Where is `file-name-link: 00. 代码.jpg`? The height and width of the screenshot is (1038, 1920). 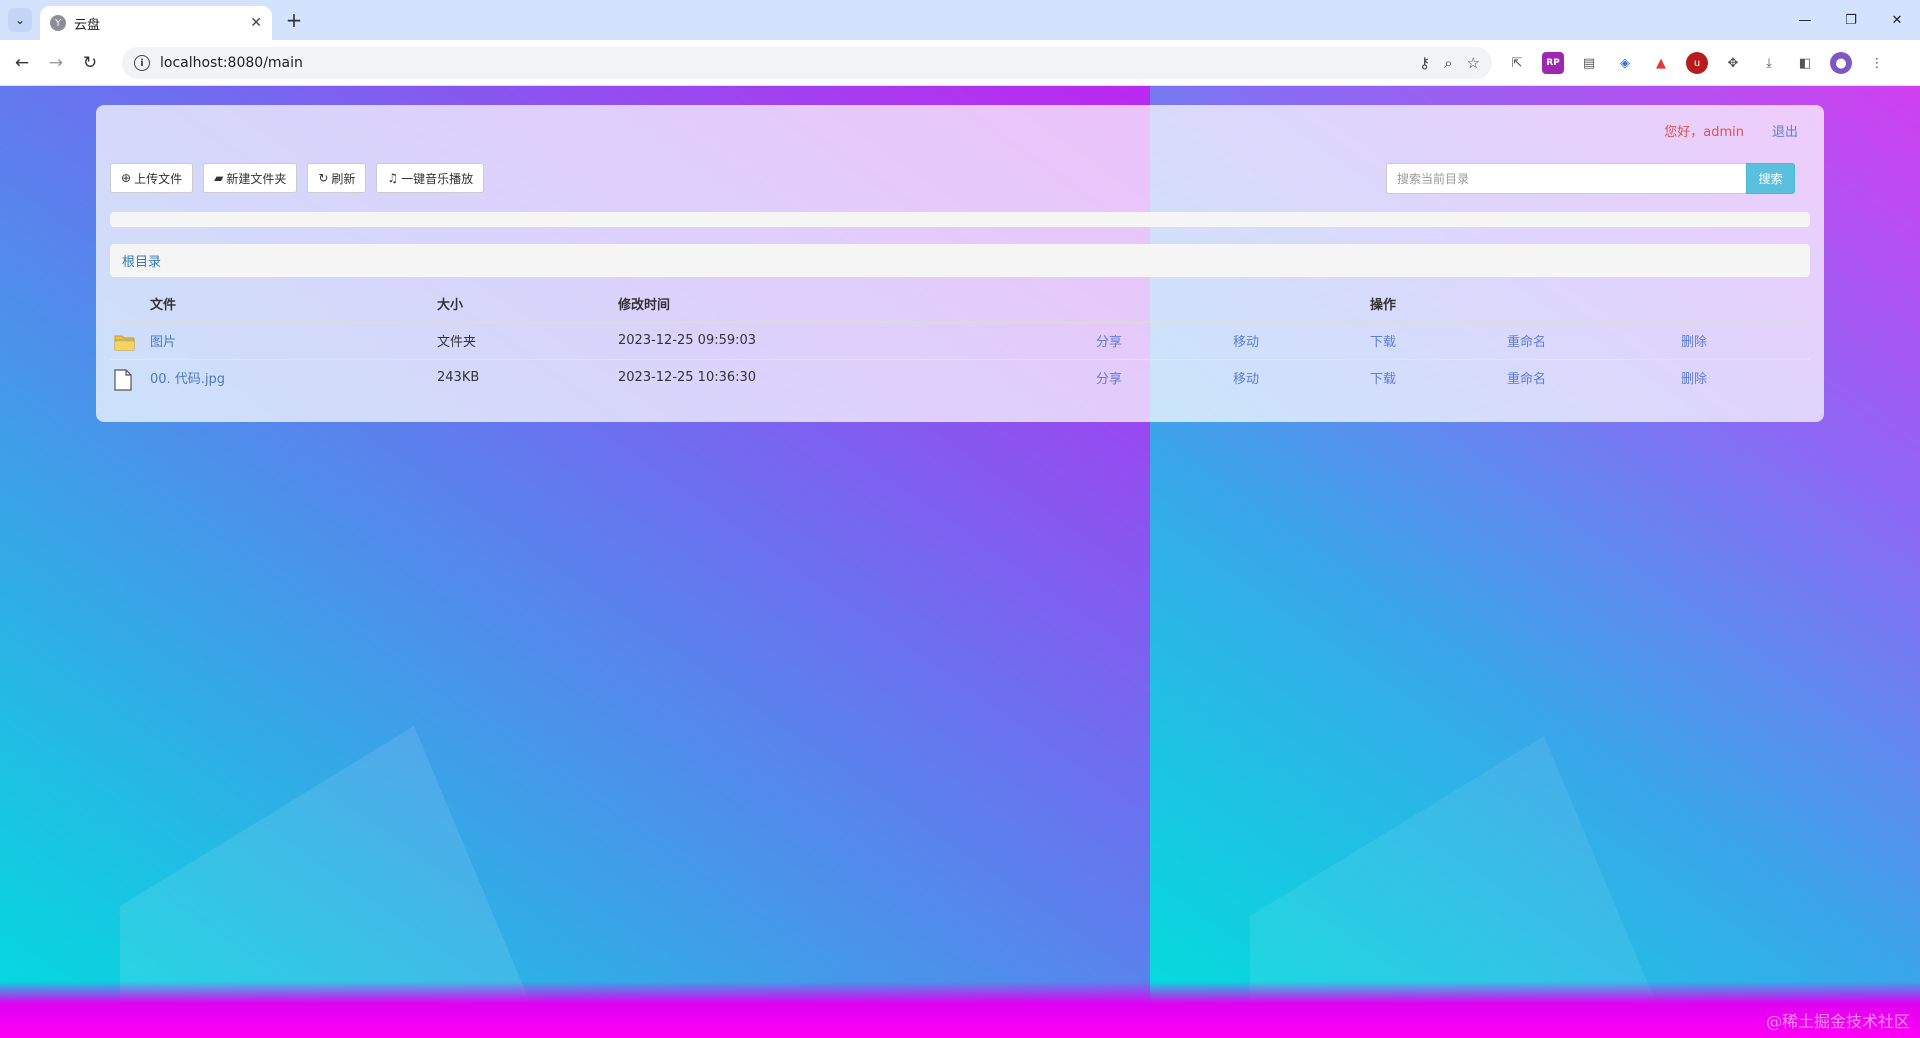 file-name-link: 00. 代码.jpg is located at coordinates (187, 379).